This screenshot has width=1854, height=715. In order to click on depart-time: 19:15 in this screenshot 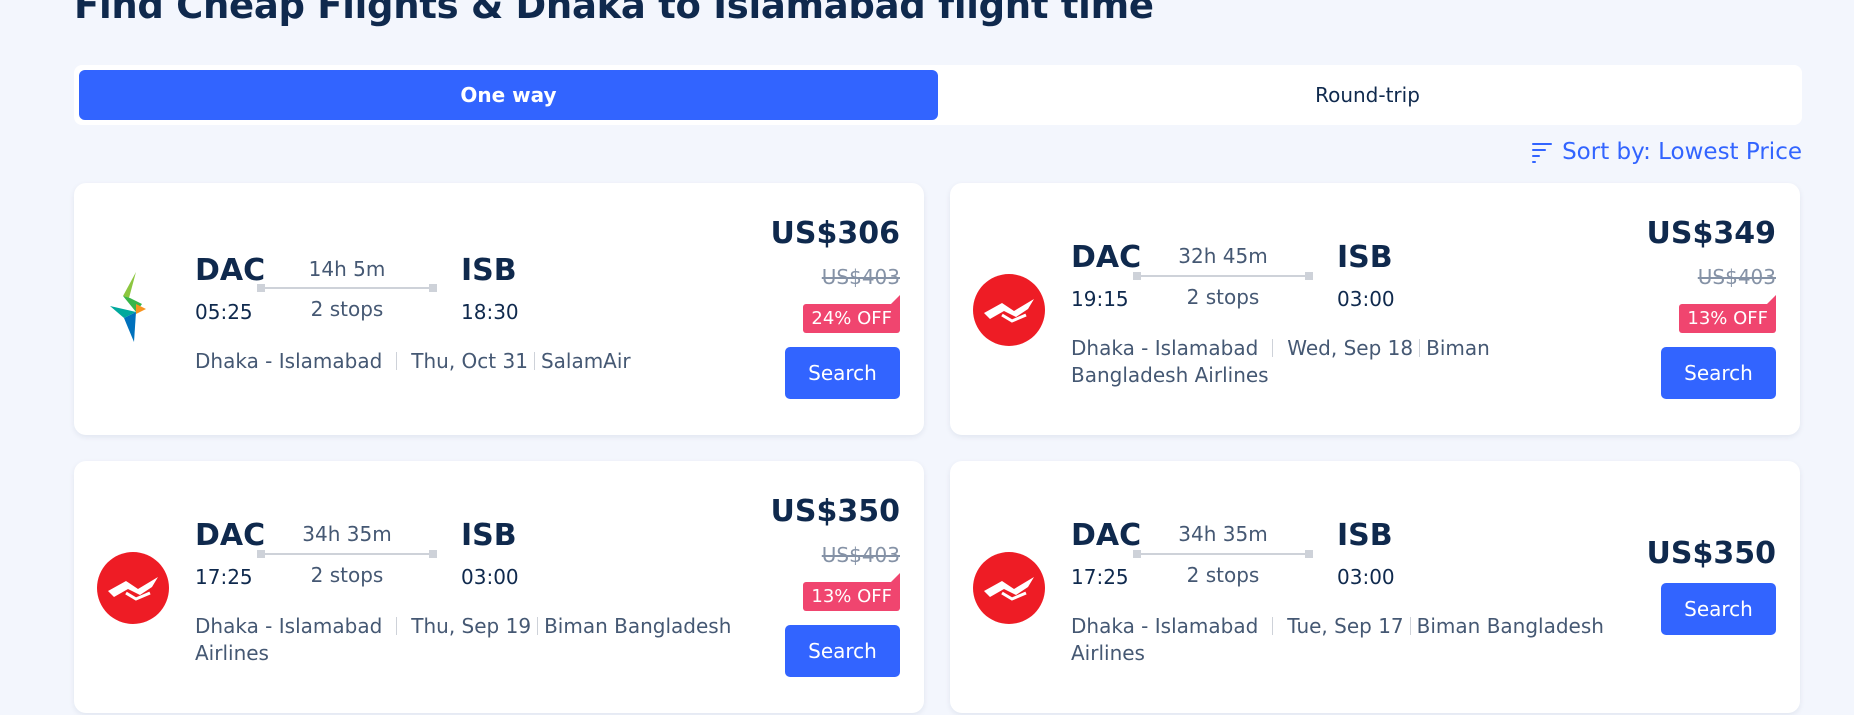, I will do `click(1100, 299)`.